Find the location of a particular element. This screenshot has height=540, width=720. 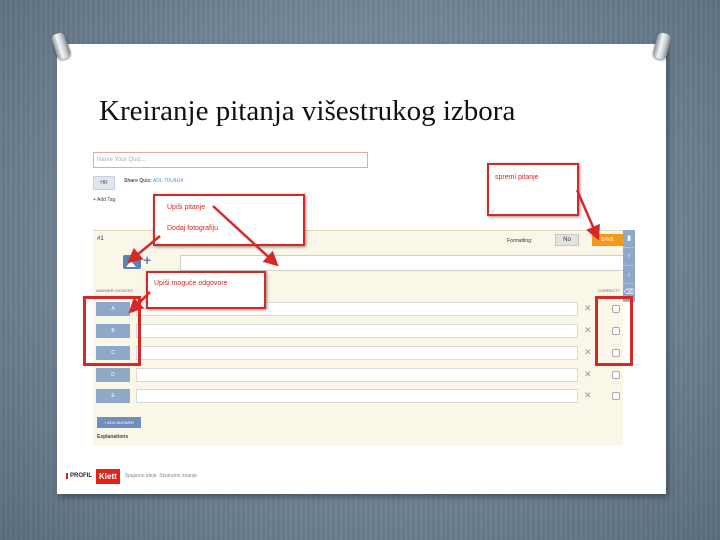

answer-row: E ✕ is located at coordinates (361, 396).